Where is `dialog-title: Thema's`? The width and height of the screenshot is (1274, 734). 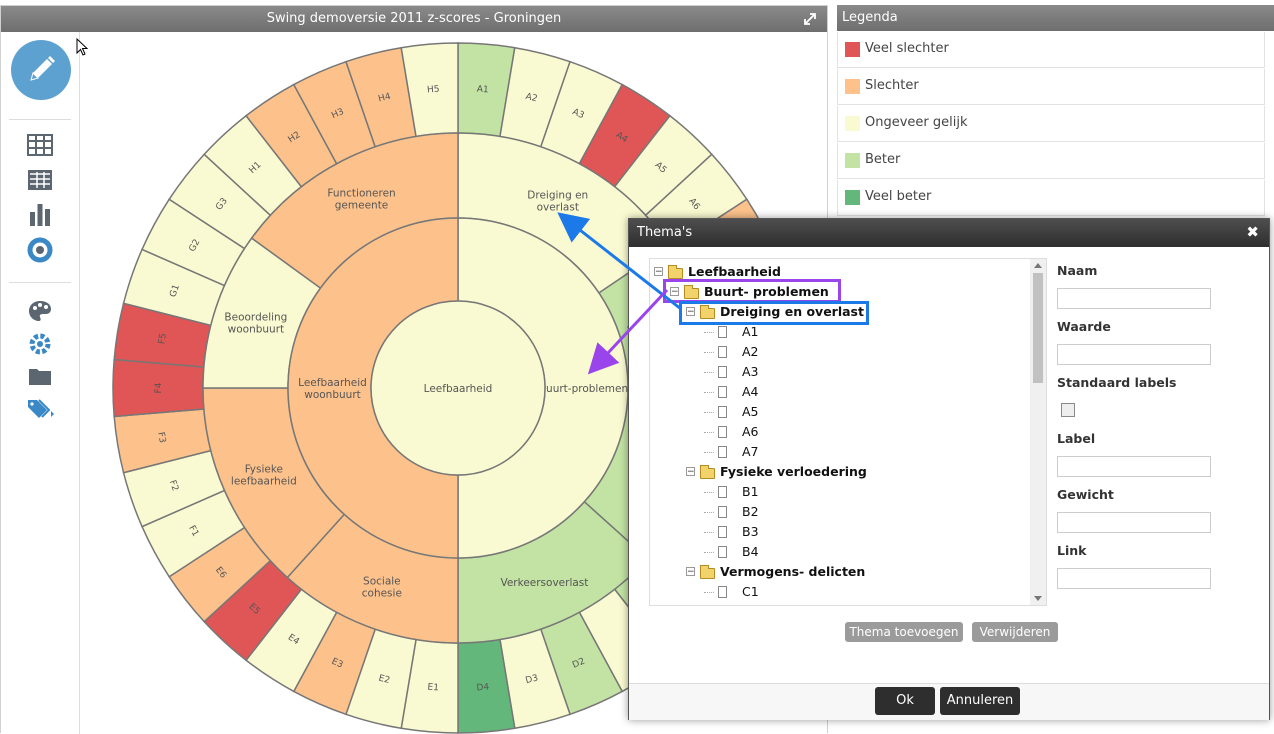 dialog-title: Thema's is located at coordinates (949, 233).